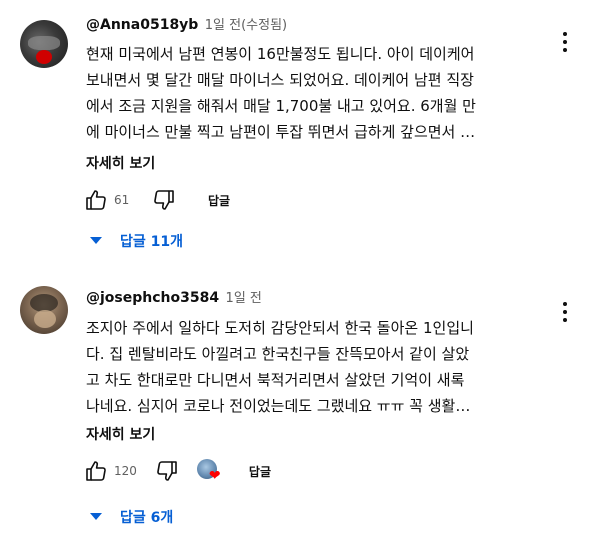 The width and height of the screenshot is (599, 558). What do you see at coordinates (151, 242) in the screenshot?
I see `replies-label: 답글 11개` at bounding box center [151, 242].